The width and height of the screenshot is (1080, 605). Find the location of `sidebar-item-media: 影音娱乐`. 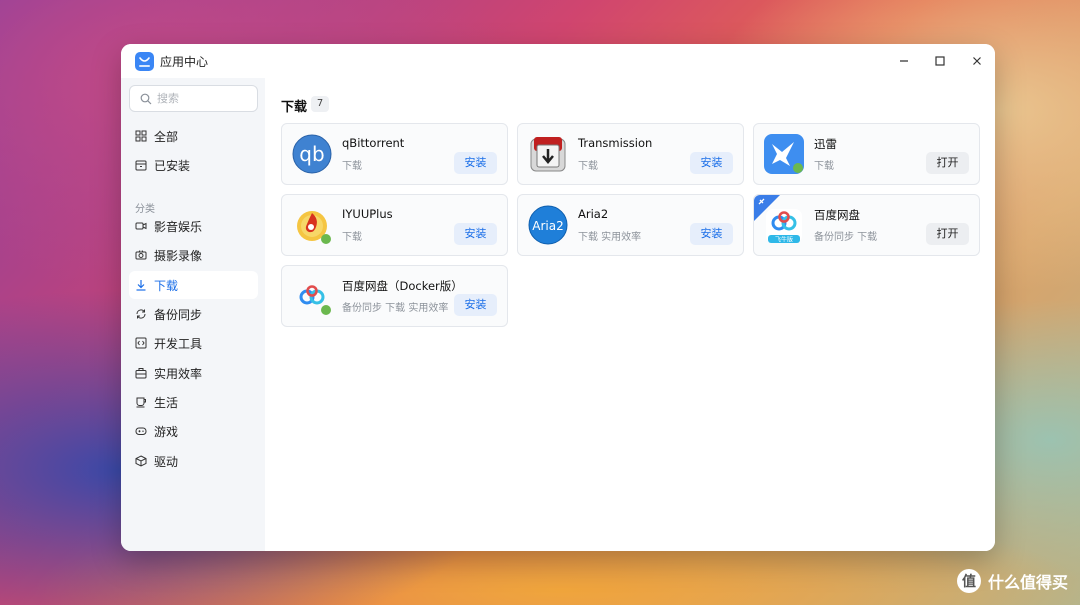

sidebar-item-media: 影音娱乐 is located at coordinates (193, 226).